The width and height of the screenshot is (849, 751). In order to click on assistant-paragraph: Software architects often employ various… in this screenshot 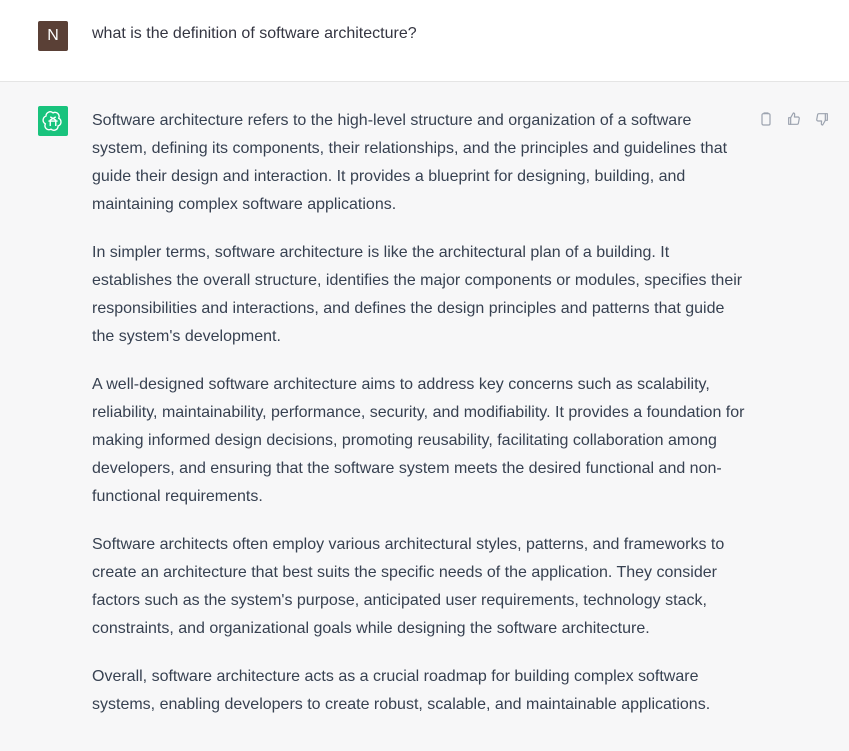, I will do `click(408, 586)`.